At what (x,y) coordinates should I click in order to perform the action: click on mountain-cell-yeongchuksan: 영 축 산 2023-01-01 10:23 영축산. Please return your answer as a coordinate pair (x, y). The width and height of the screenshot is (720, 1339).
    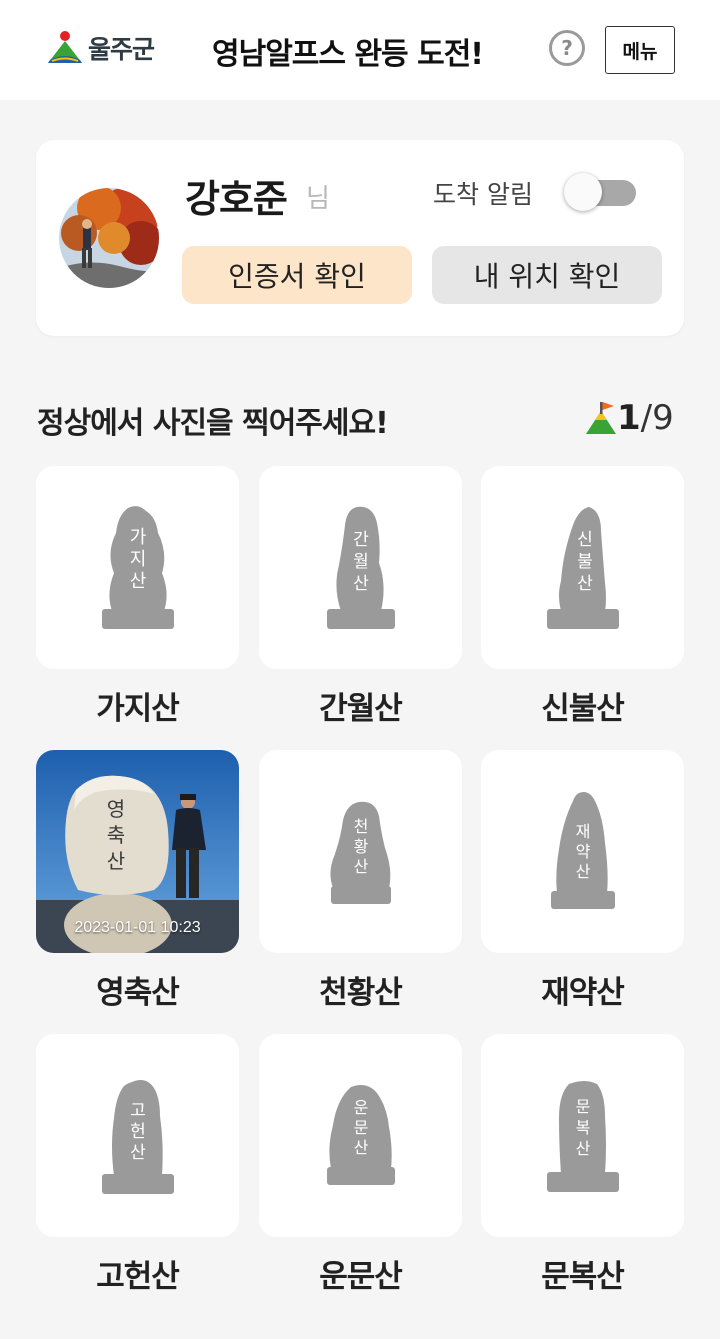
    Looking at the image, I should click on (137, 881).